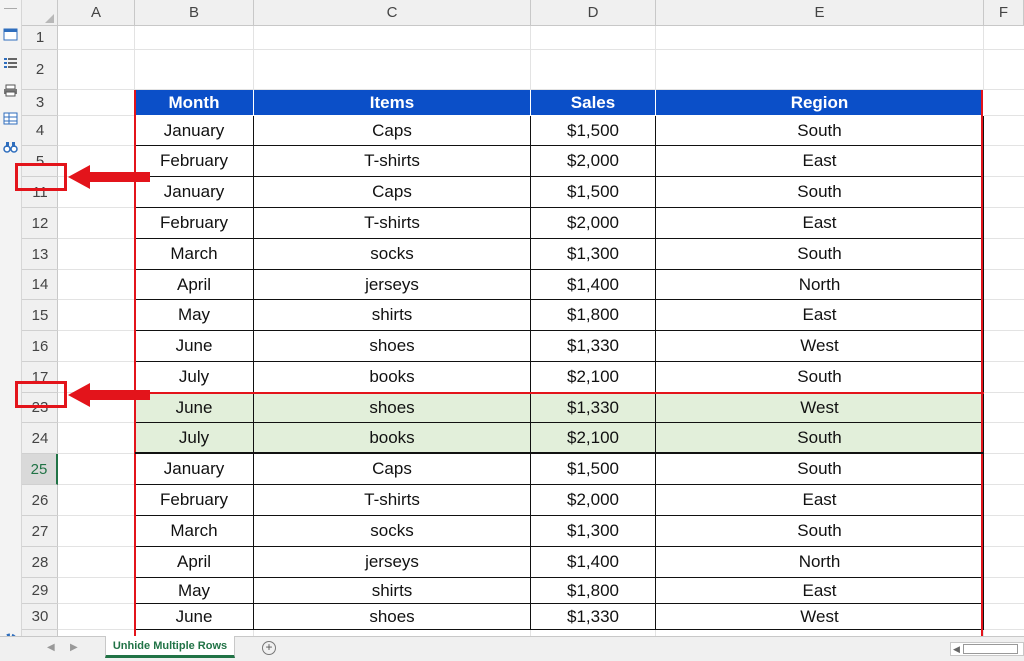 The image size is (1024, 661). What do you see at coordinates (40, 315) in the screenshot?
I see `row-header-15: 15` at bounding box center [40, 315].